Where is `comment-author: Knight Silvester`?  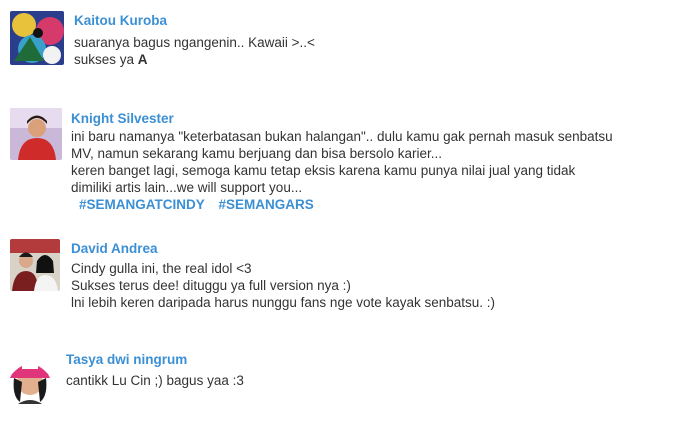 comment-author: Knight Silvester is located at coordinates (122, 118).